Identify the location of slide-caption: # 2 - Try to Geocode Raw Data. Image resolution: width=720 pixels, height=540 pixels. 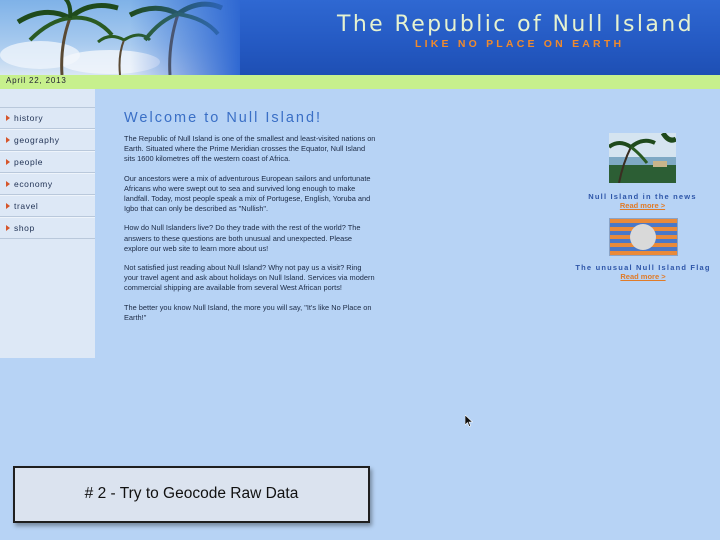
(191, 493).